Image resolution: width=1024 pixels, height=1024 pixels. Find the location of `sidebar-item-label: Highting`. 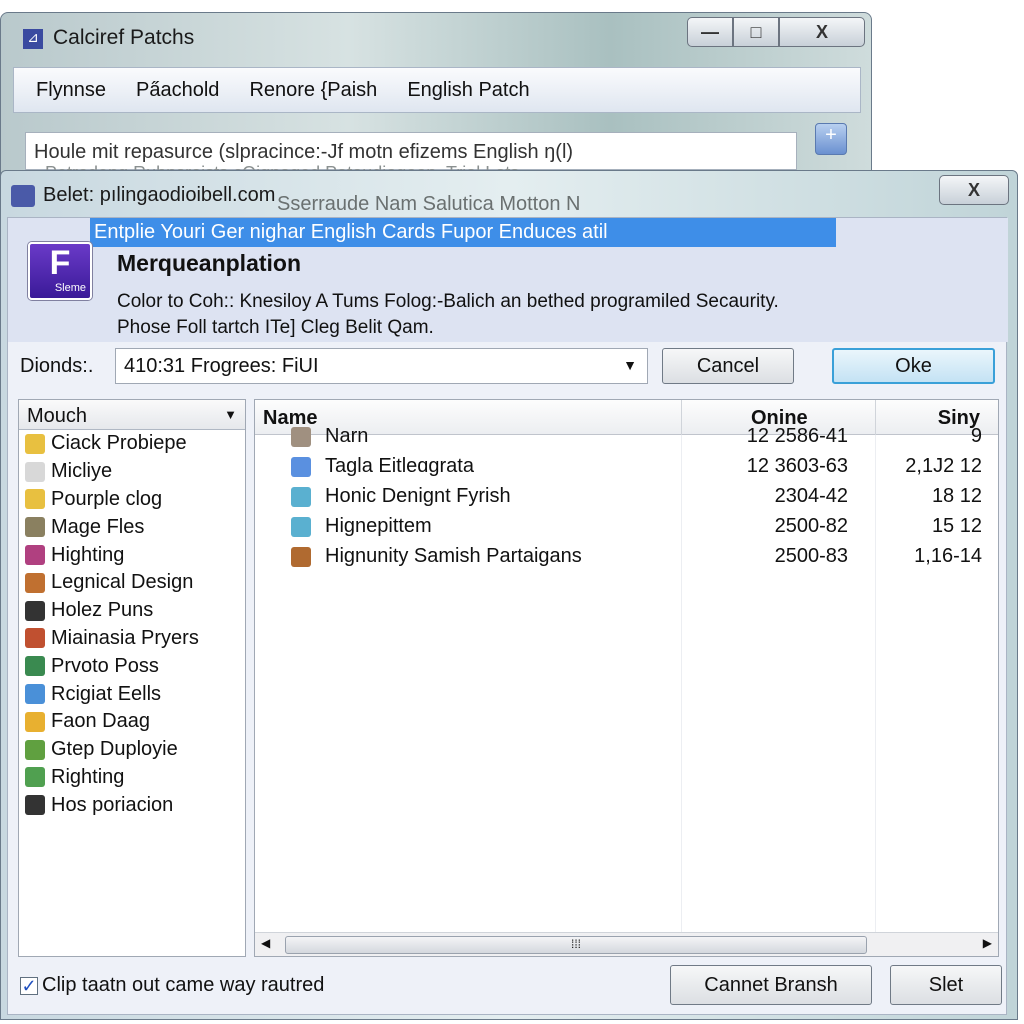

sidebar-item-label: Highting is located at coordinates (88, 554).